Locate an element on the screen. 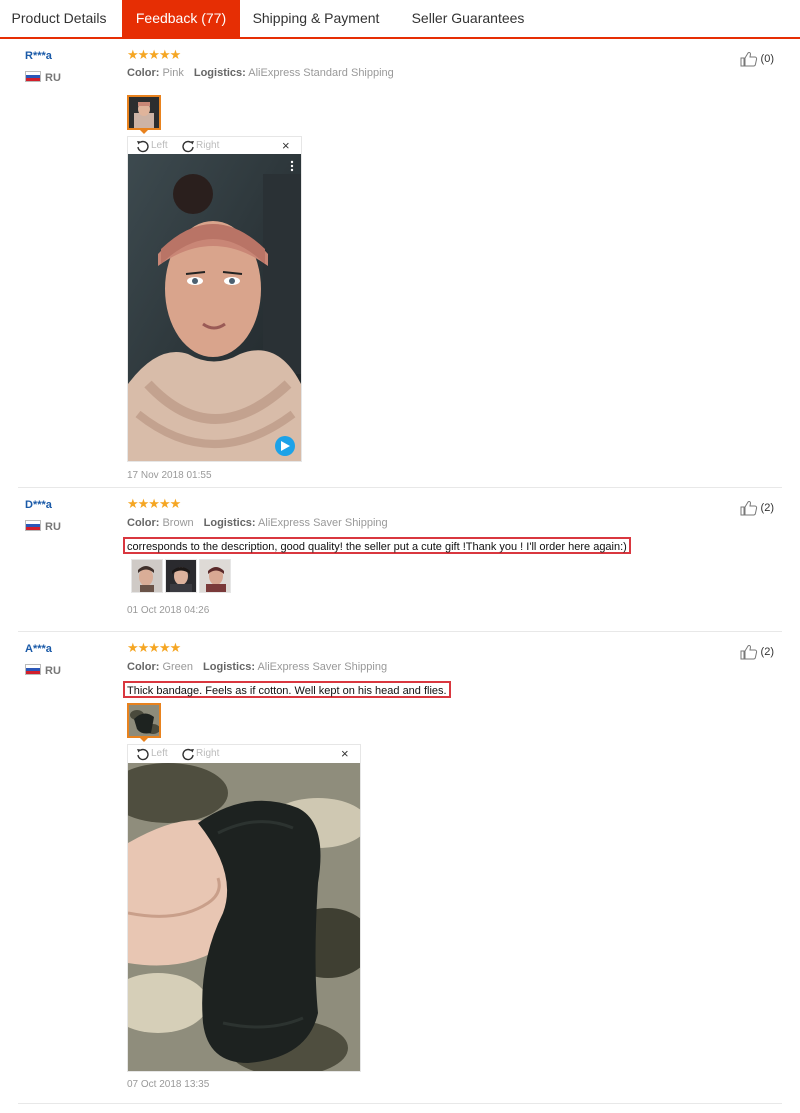 The height and width of the screenshot is (1113, 800). color-value: Green is located at coordinates (178, 667).